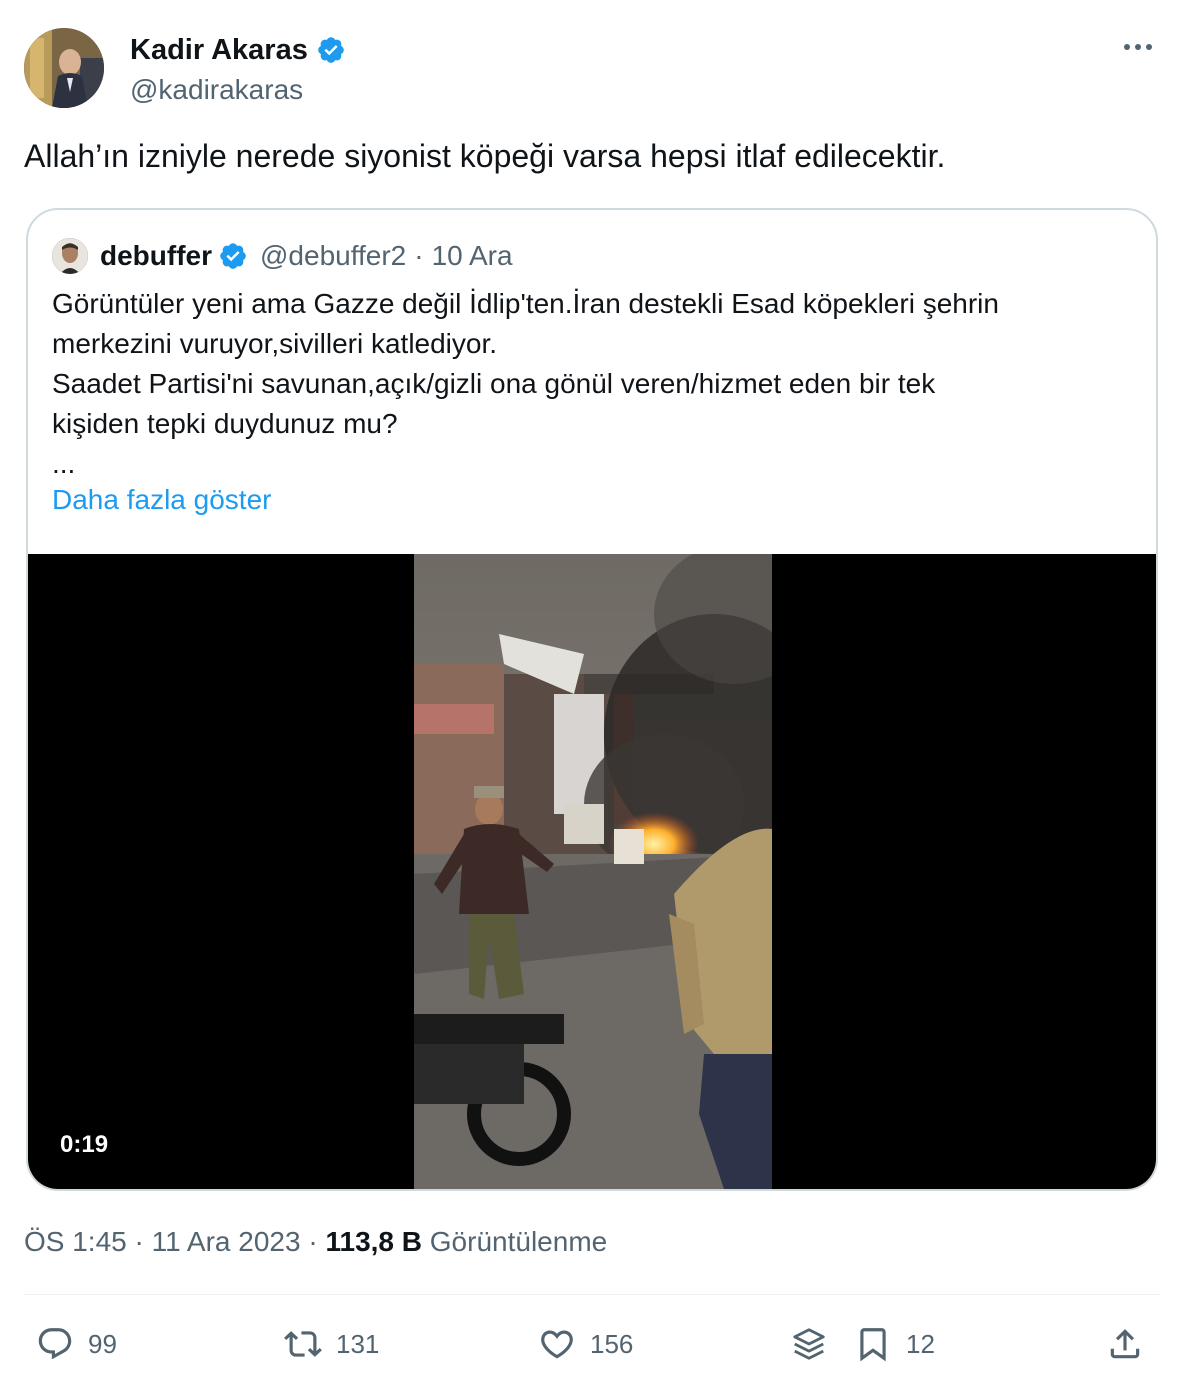  What do you see at coordinates (238, 90) in the screenshot?
I see `author-handle: @kadirakaras` at bounding box center [238, 90].